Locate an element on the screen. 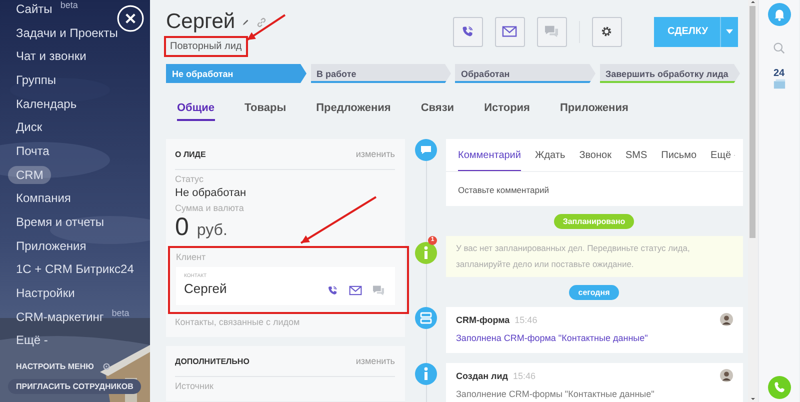  composer-tab: Письмо is located at coordinates (679, 155).